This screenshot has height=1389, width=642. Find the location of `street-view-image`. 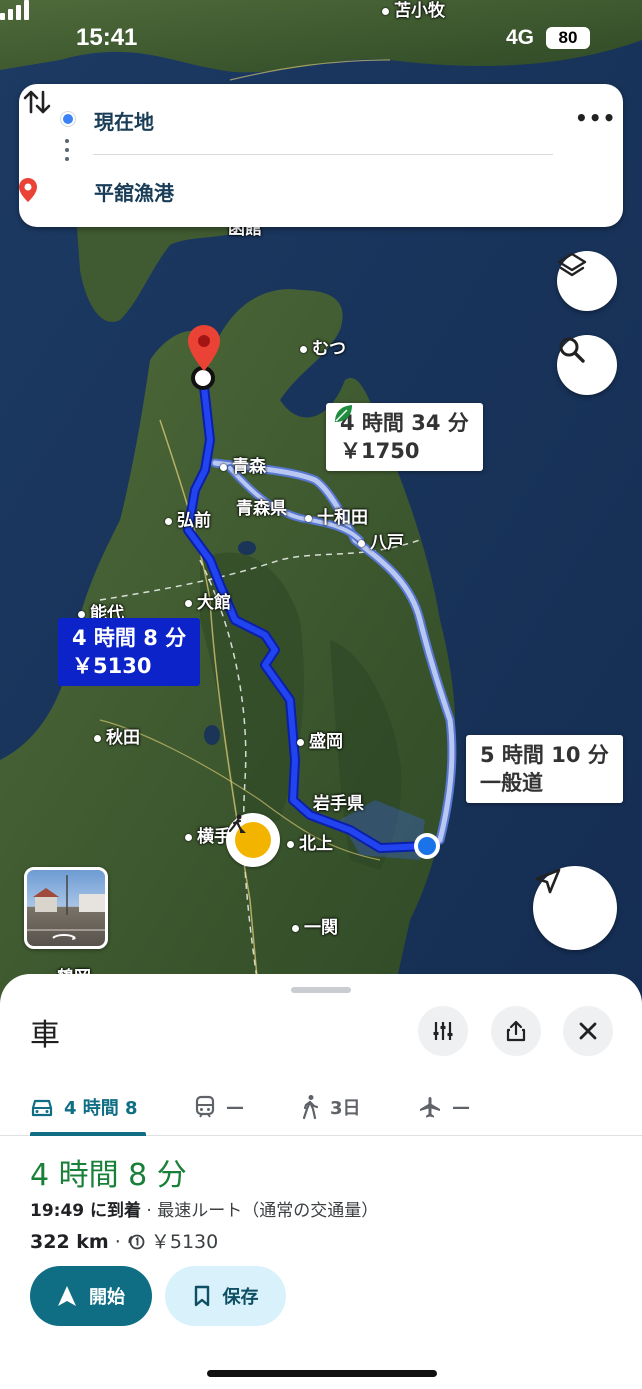

street-view-image is located at coordinates (66, 907).